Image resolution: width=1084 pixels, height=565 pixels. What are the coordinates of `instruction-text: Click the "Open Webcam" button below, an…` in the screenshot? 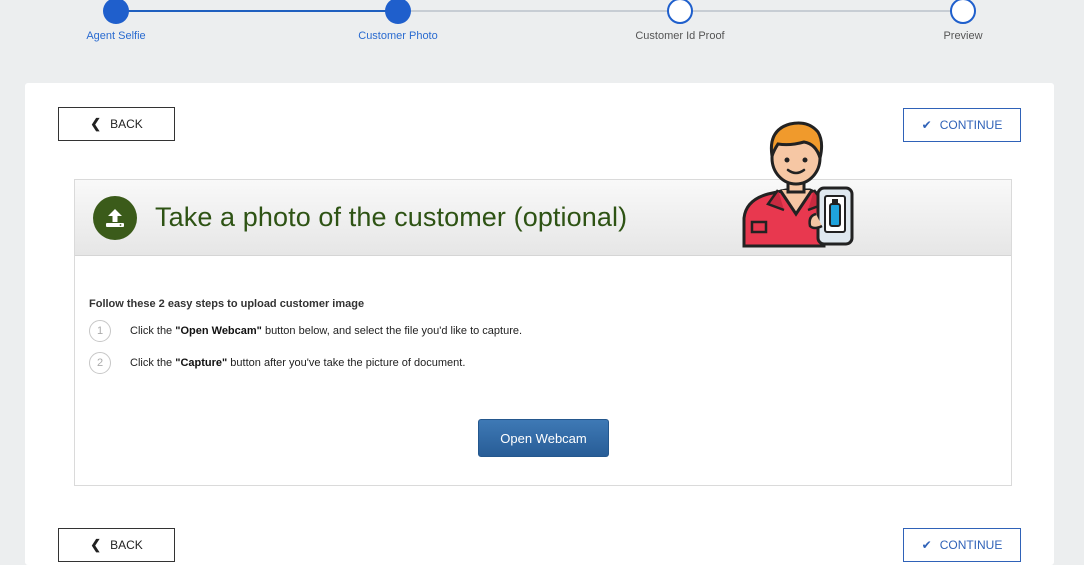 It's located at (326, 331).